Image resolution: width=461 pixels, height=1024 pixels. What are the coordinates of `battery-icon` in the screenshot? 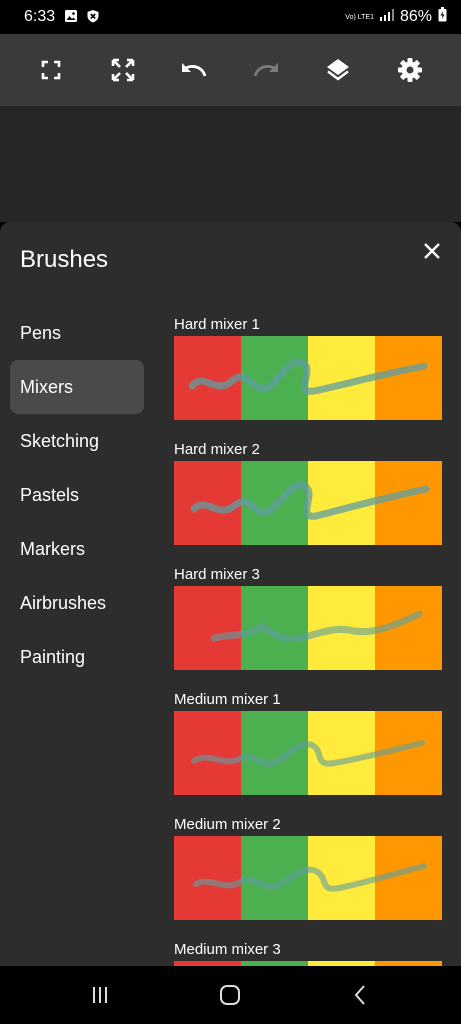 It's located at (442, 17).